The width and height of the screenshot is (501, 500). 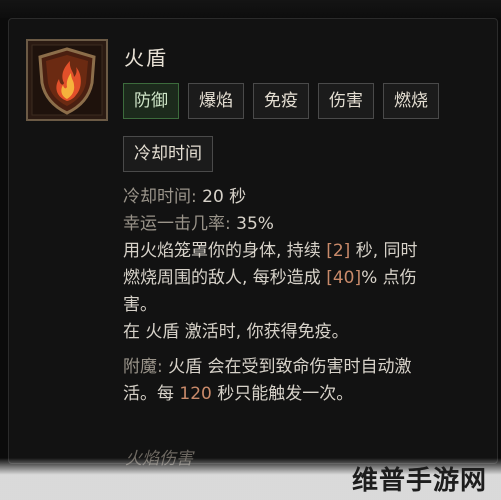 I want to click on lucky-hit-stat: 幸运一击几率: 35%, so click(x=303, y=224).